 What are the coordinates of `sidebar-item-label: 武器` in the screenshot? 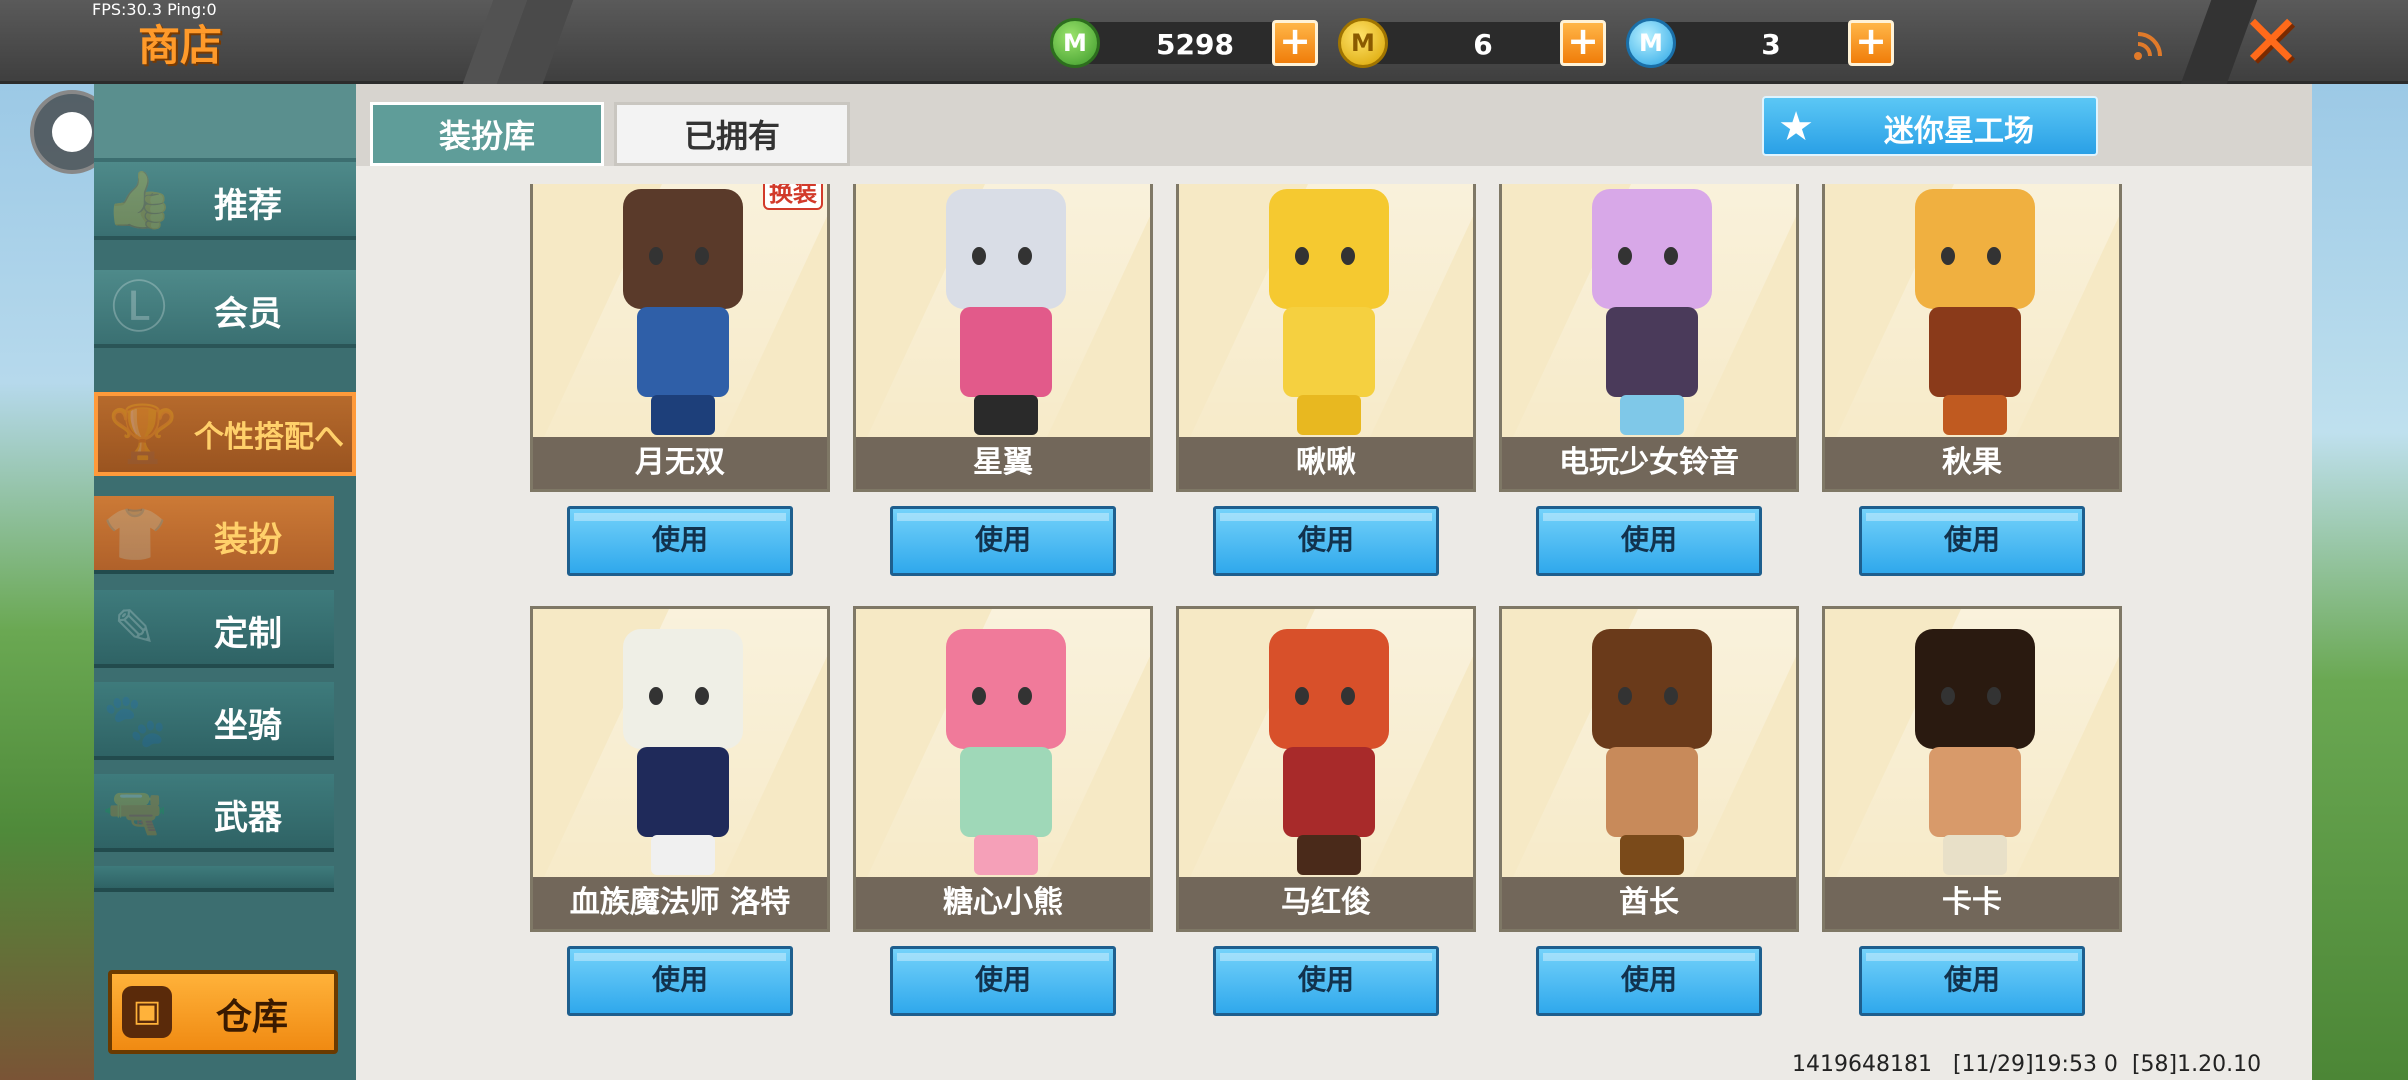 It's located at (248, 818).